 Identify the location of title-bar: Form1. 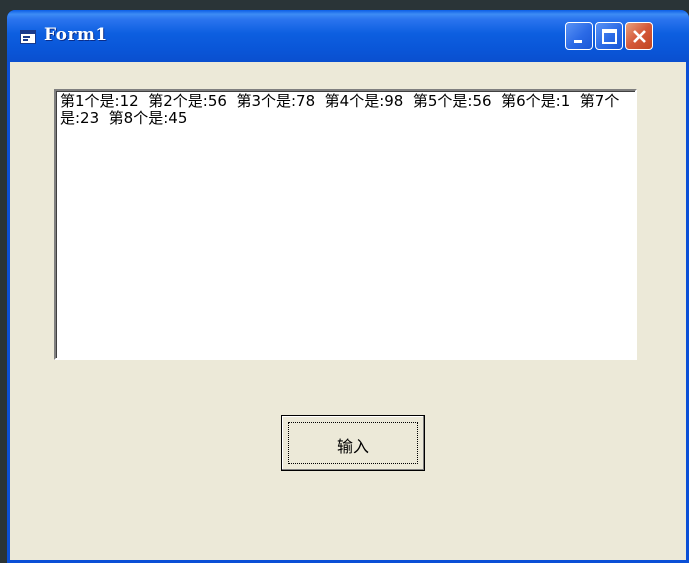
(348, 36).